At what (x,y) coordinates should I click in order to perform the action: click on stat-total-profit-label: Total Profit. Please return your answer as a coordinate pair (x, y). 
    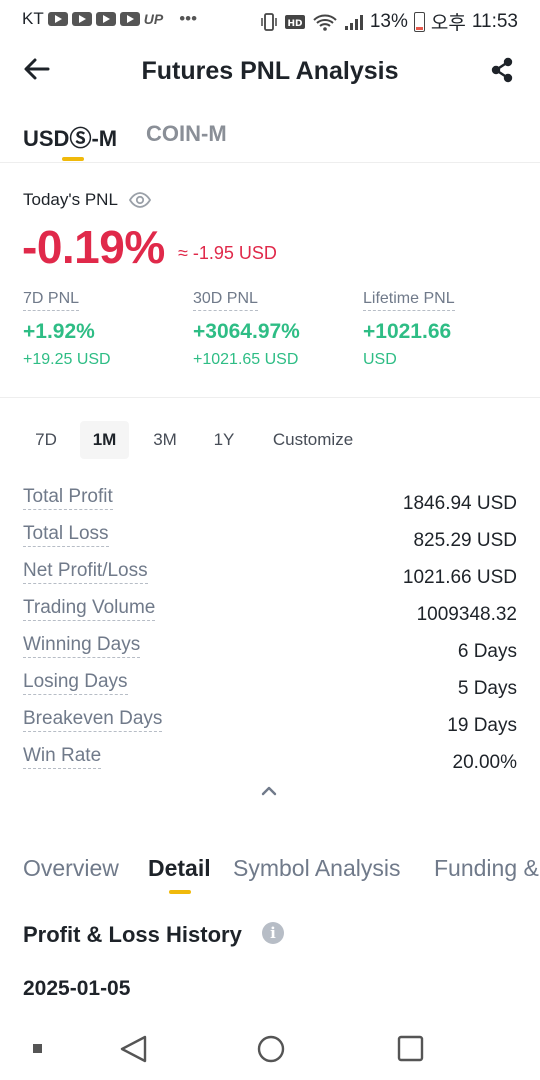
    Looking at the image, I should click on (68, 498).